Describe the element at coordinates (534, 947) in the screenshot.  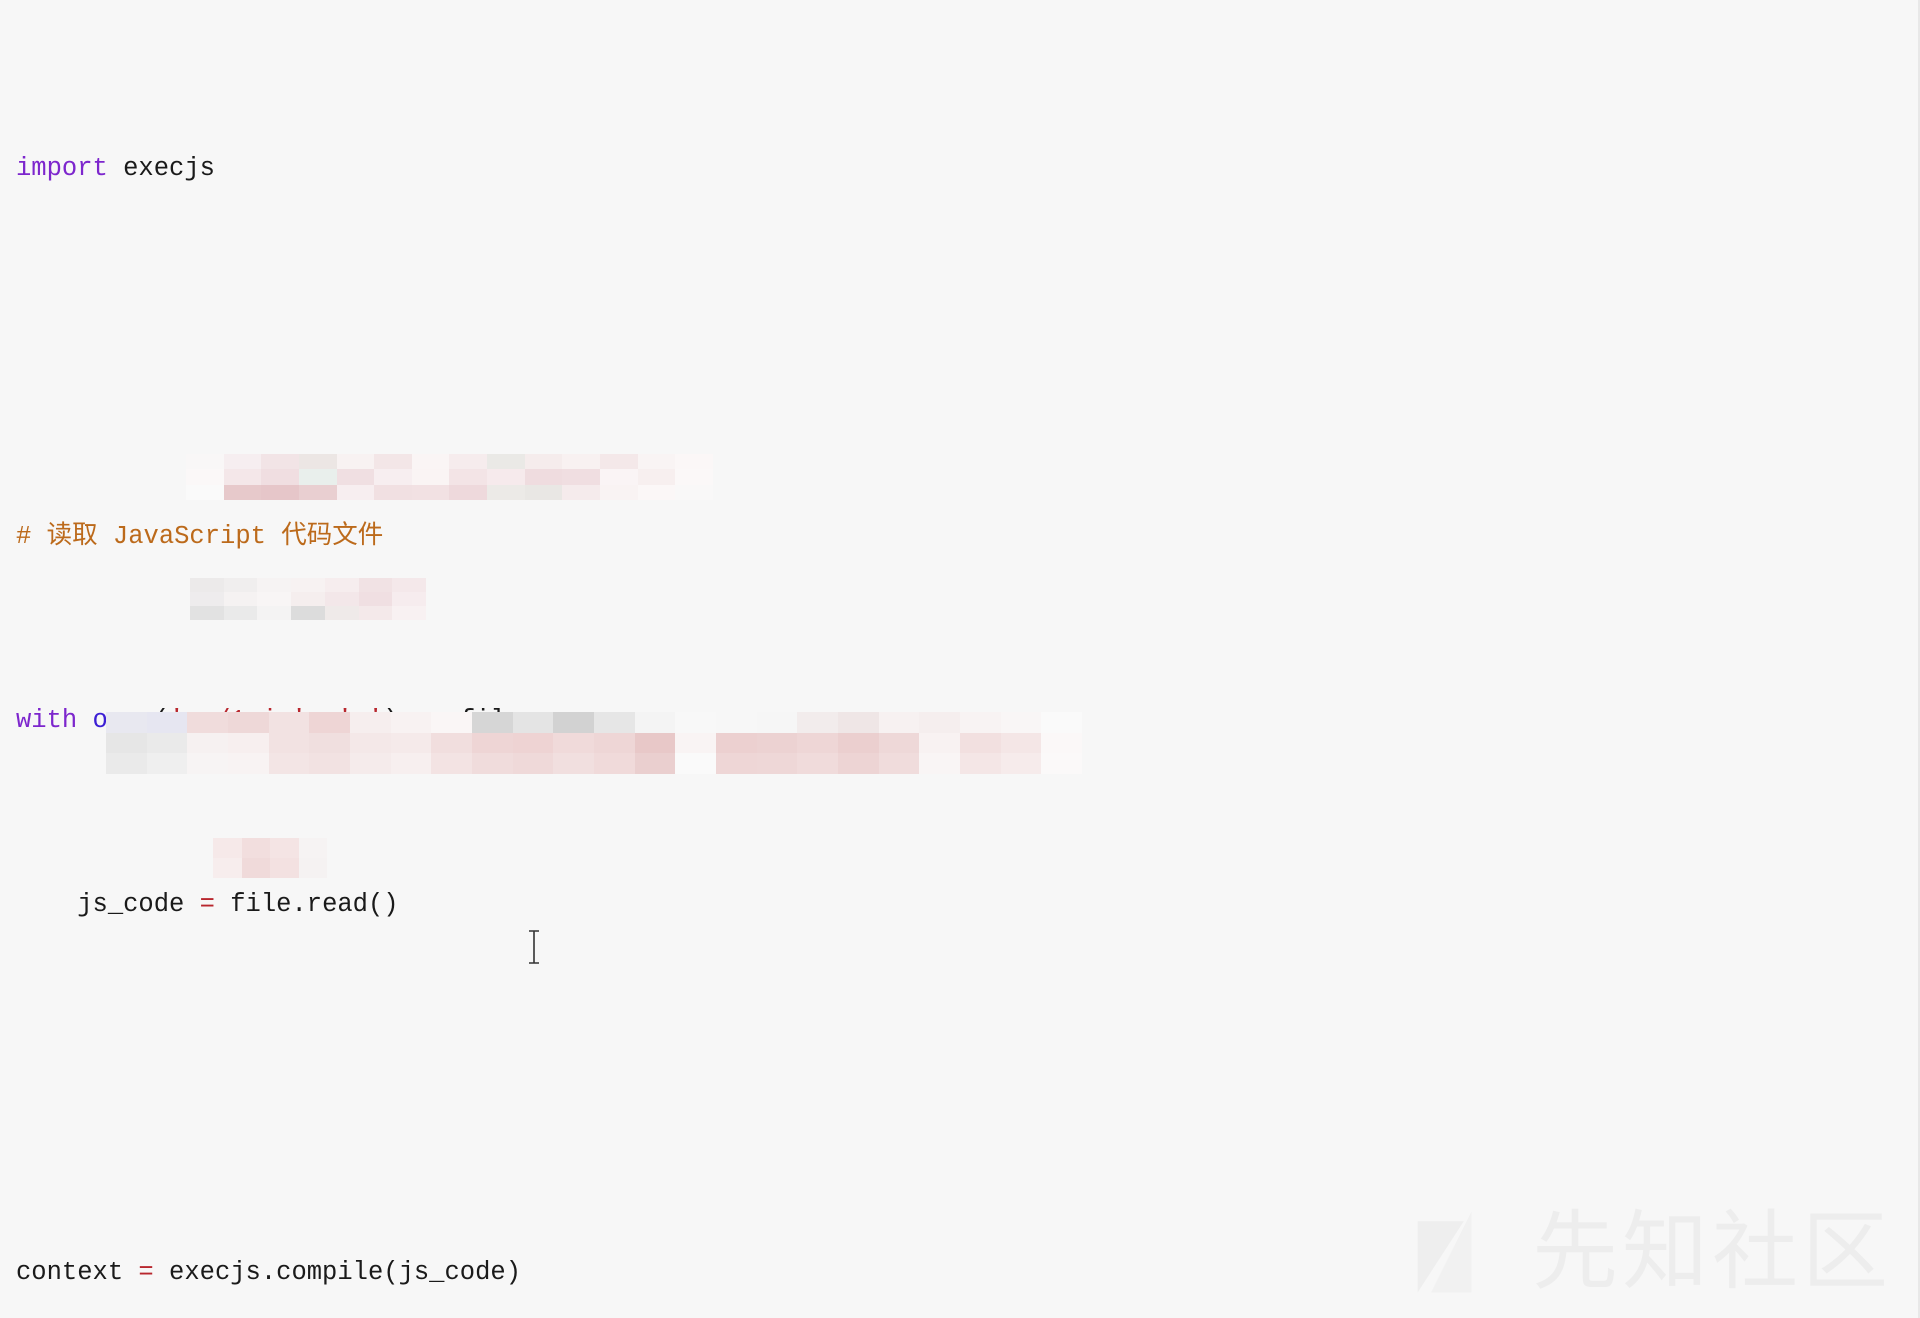
I see `text-cursor-icon` at that location.